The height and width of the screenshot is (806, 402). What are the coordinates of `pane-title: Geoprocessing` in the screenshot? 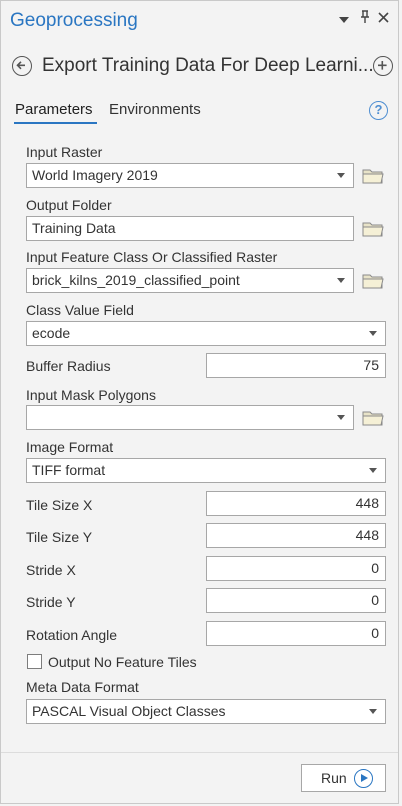 It's located at (74, 20).